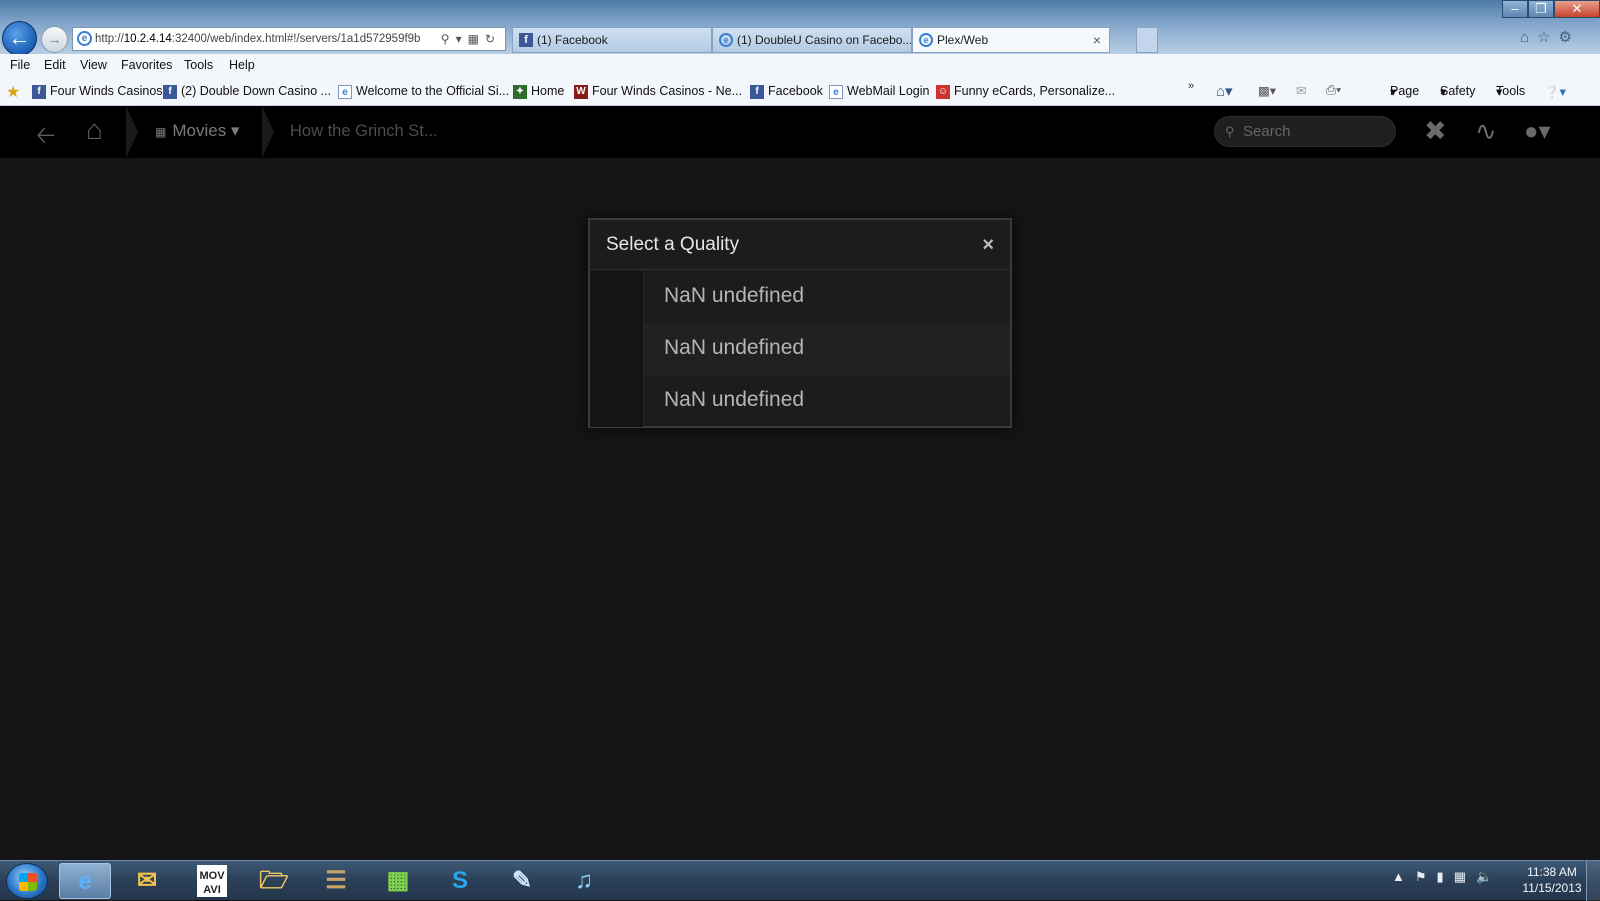 Image resolution: width=1600 pixels, height=901 pixels. I want to click on favorite-link: f Four Winds Casinos, so click(97, 91).